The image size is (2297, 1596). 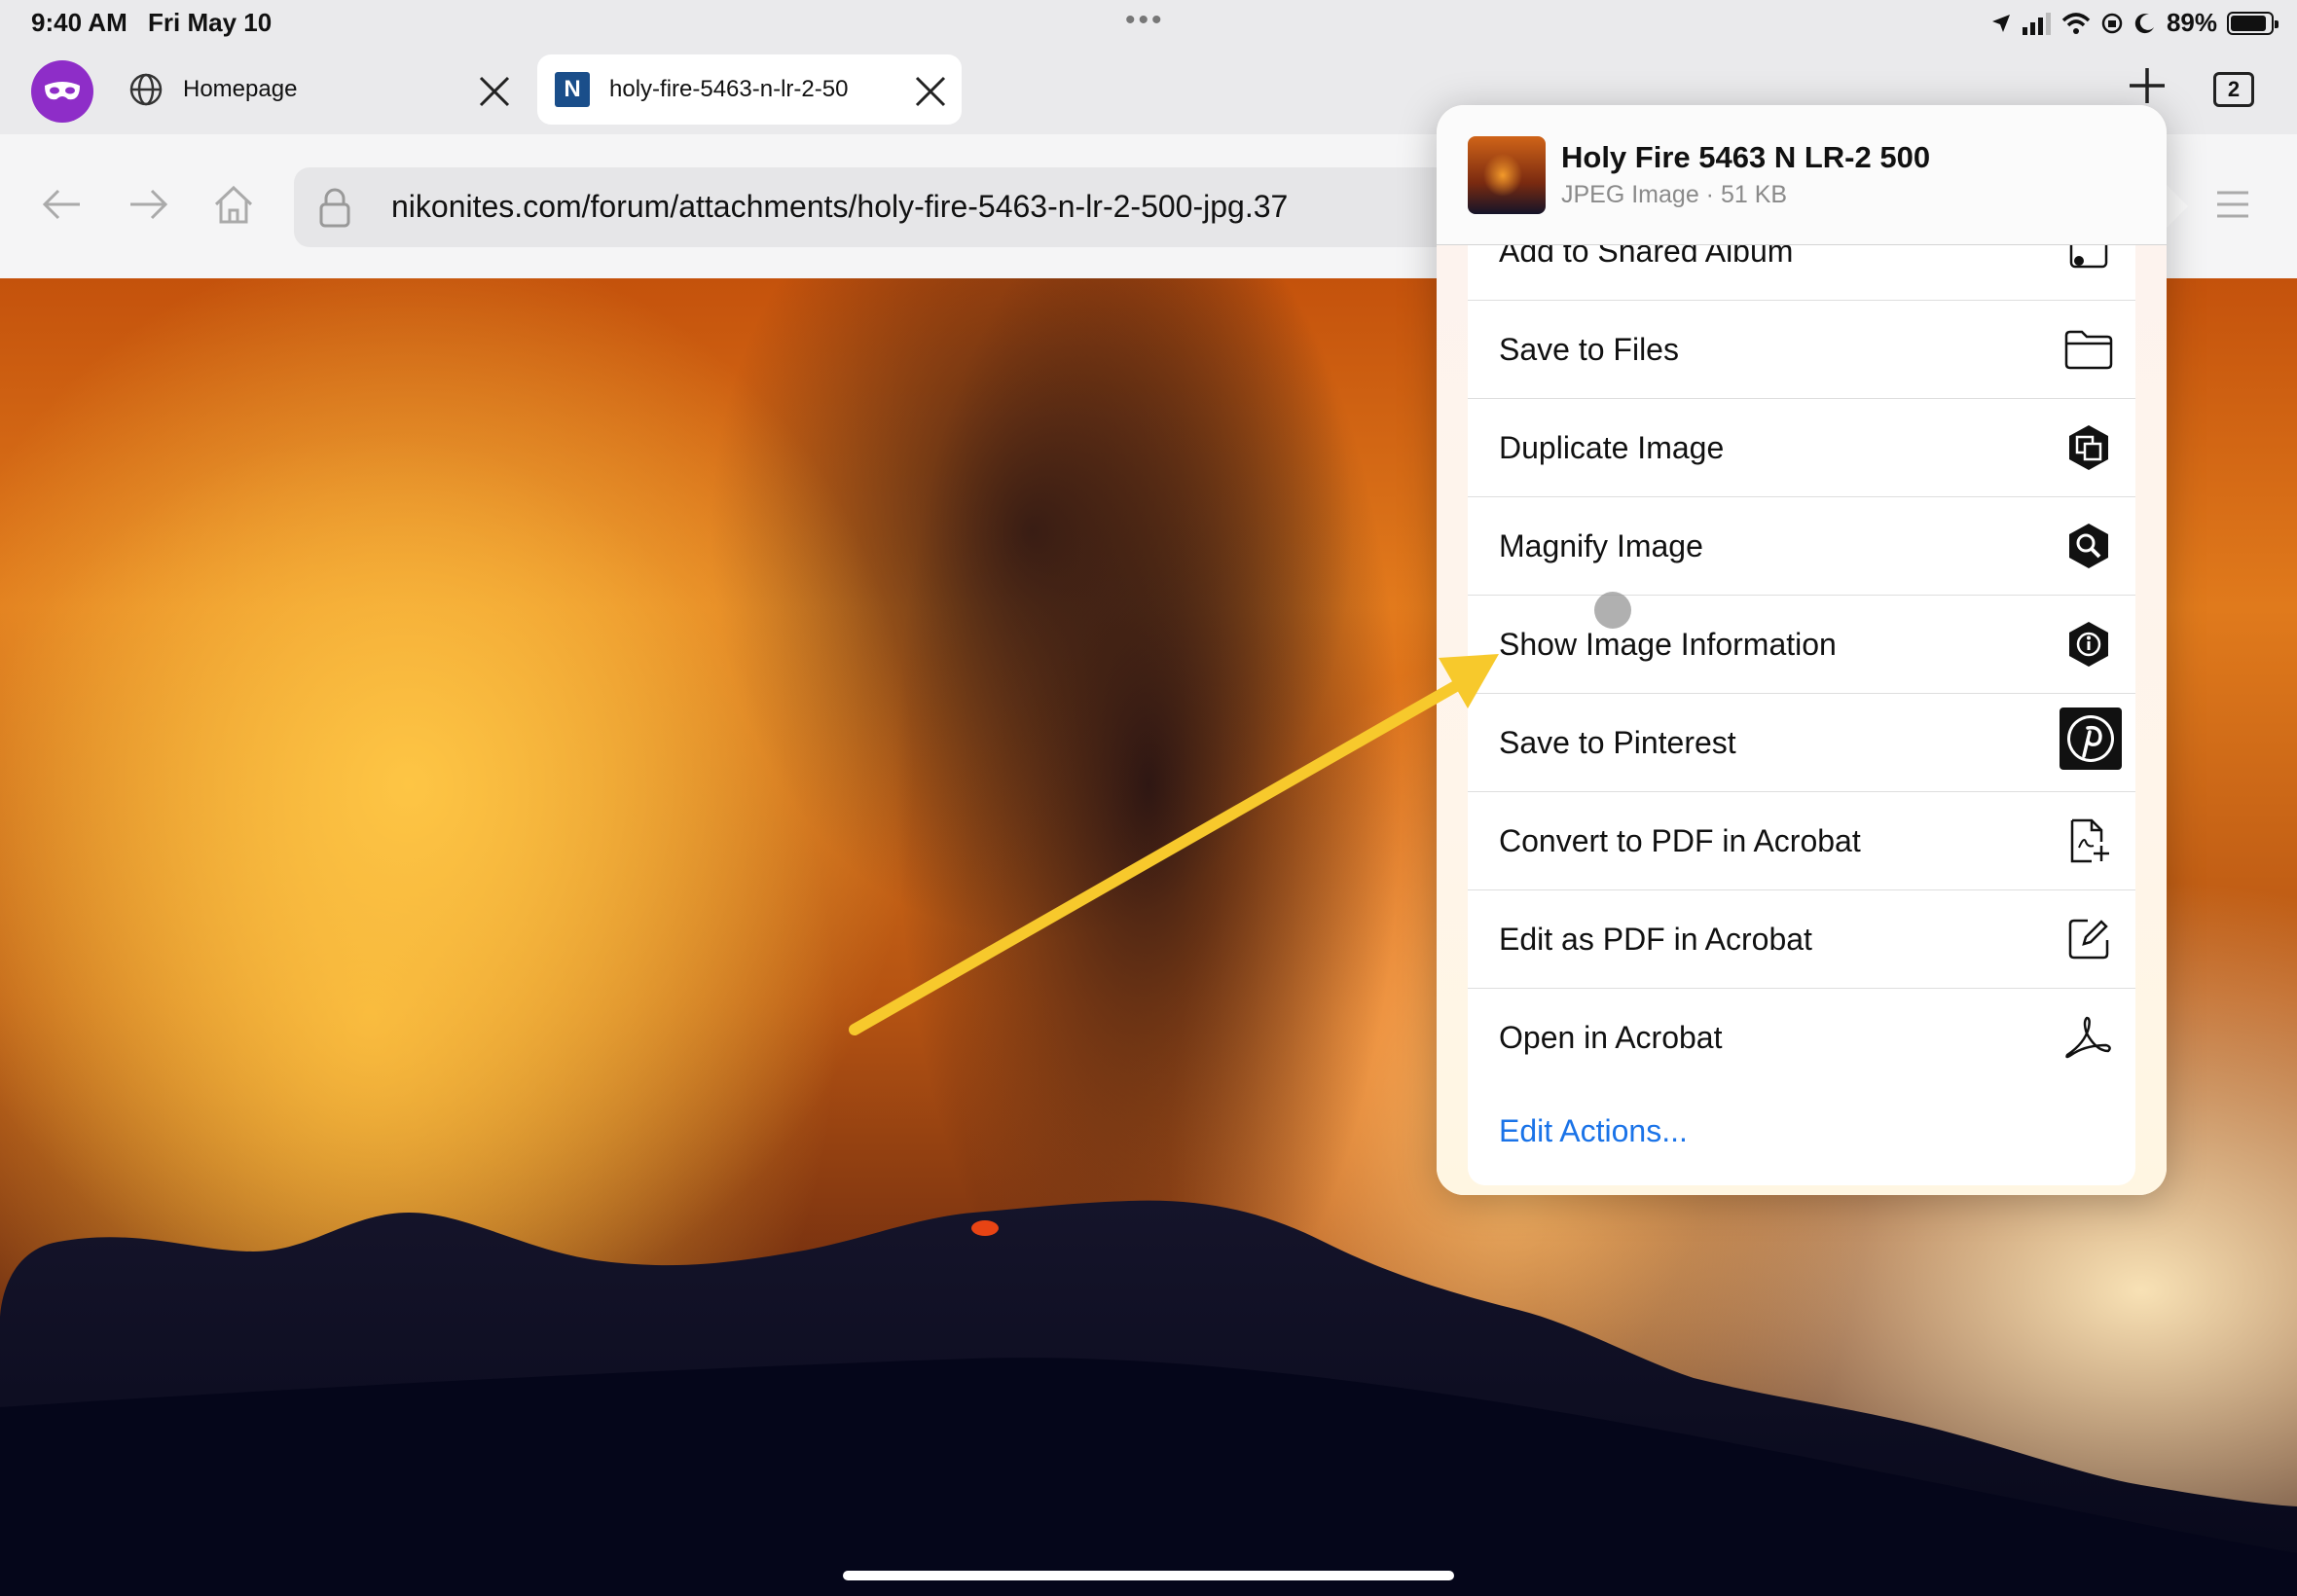 What do you see at coordinates (2088, 1037) in the screenshot?
I see `acrobat-icon` at bounding box center [2088, 1037].